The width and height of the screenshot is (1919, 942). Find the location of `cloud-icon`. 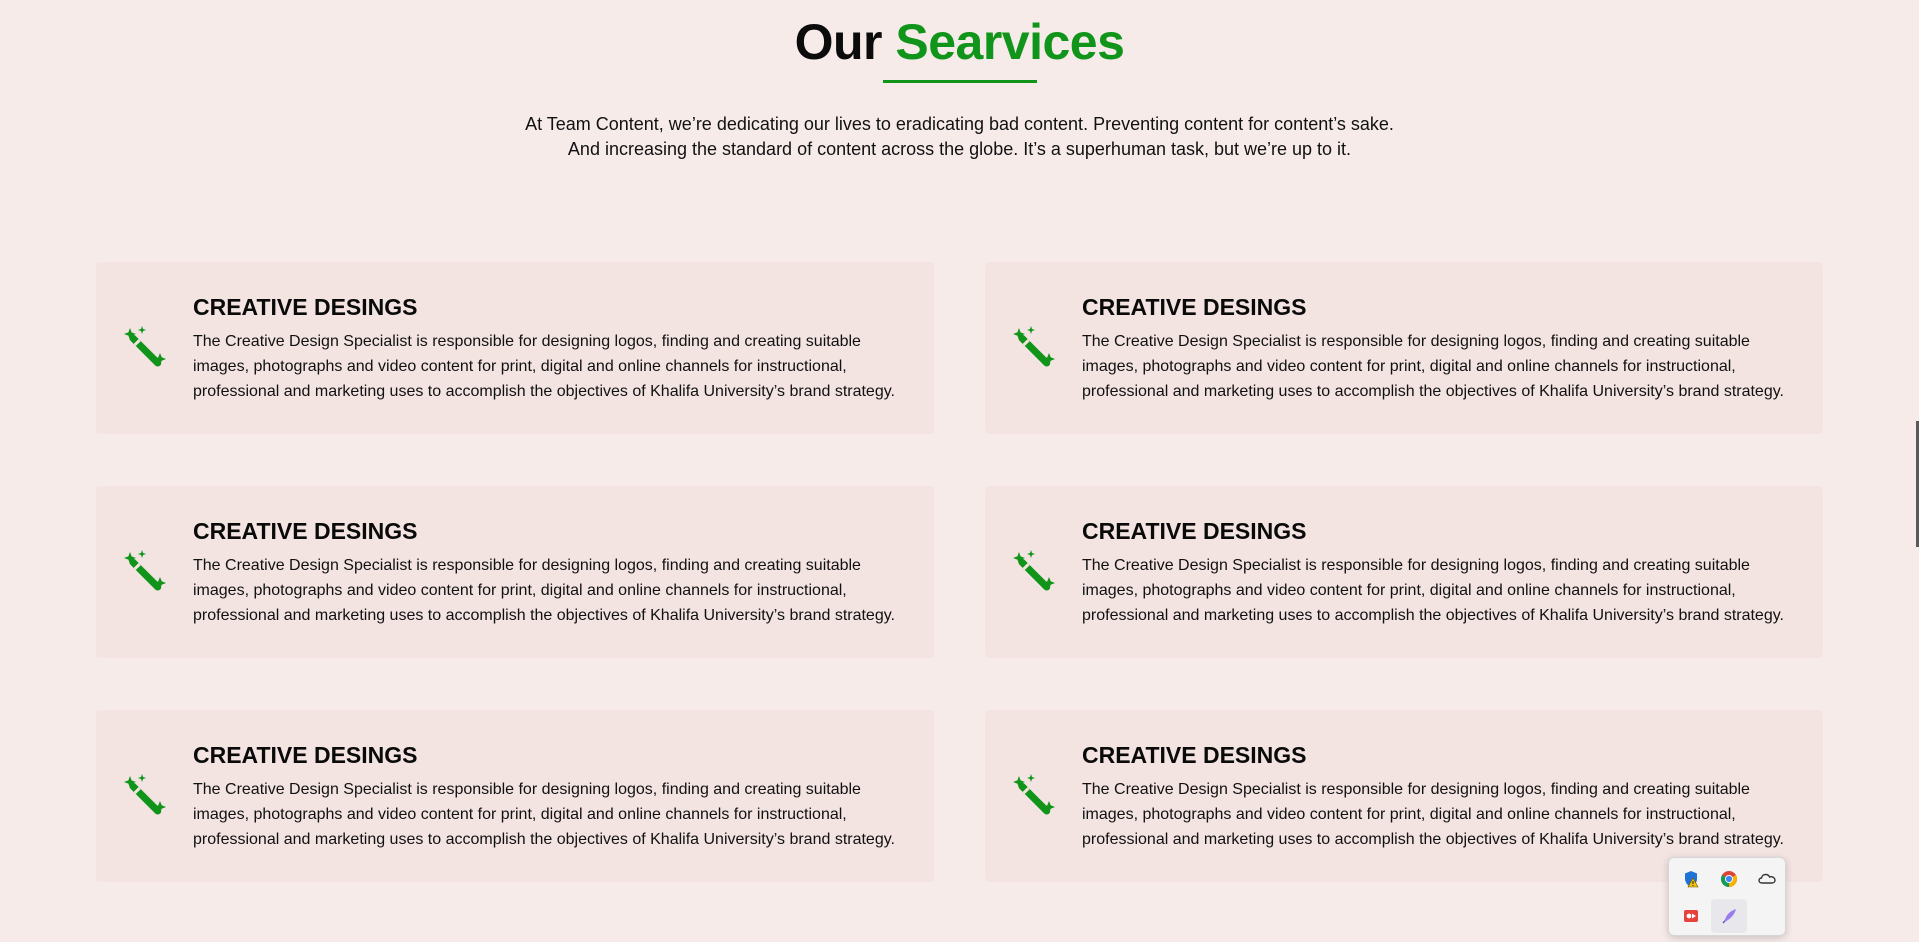

cloud-icon is located at coordinates (1767, 879).